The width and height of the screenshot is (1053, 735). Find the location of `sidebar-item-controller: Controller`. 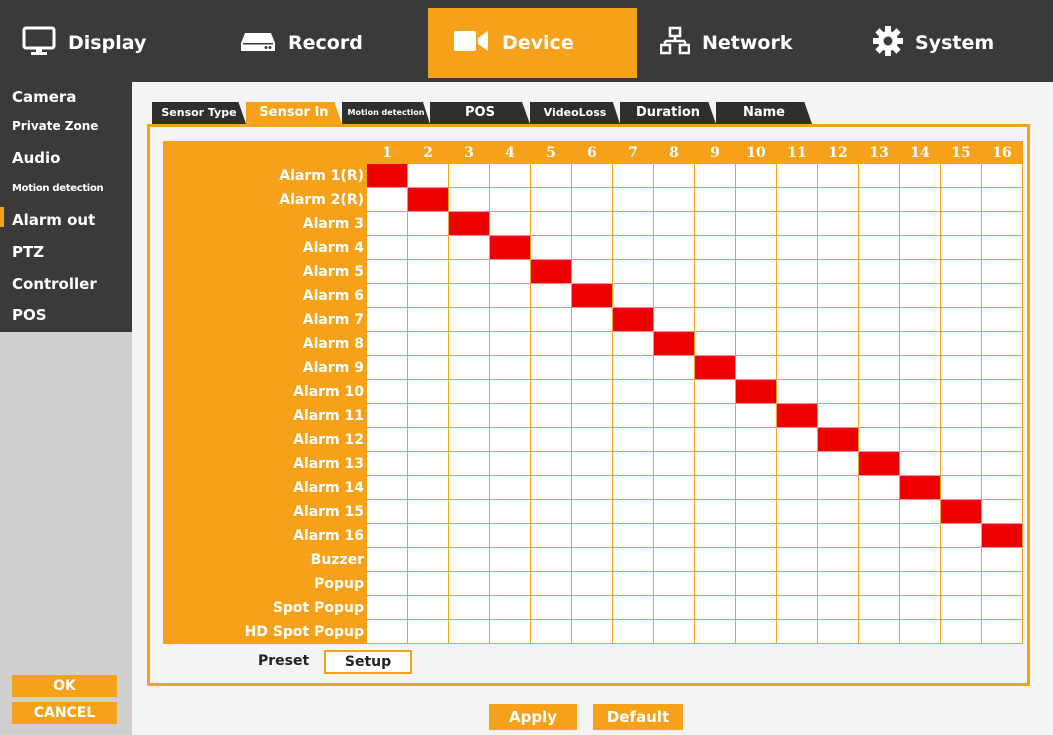

sidebar-item-controller: Controller is located at coordinates (54, 284).